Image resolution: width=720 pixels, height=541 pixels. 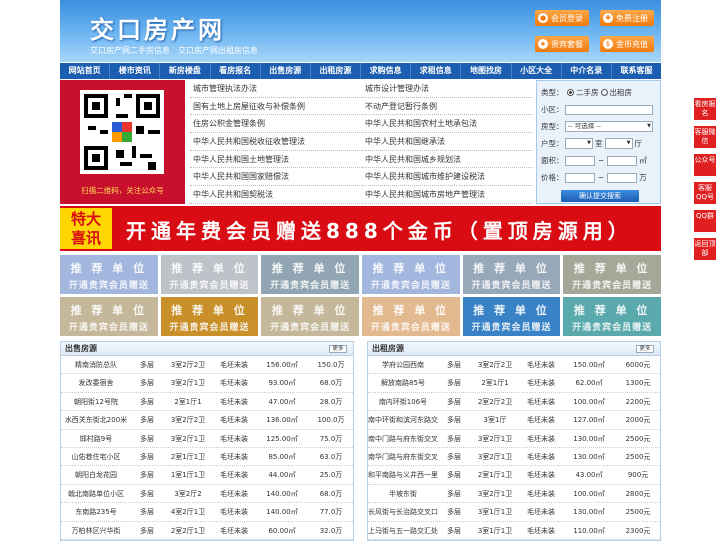 I want to click on house-type-select: -- 可选择 --, so click(x=609, y=126).